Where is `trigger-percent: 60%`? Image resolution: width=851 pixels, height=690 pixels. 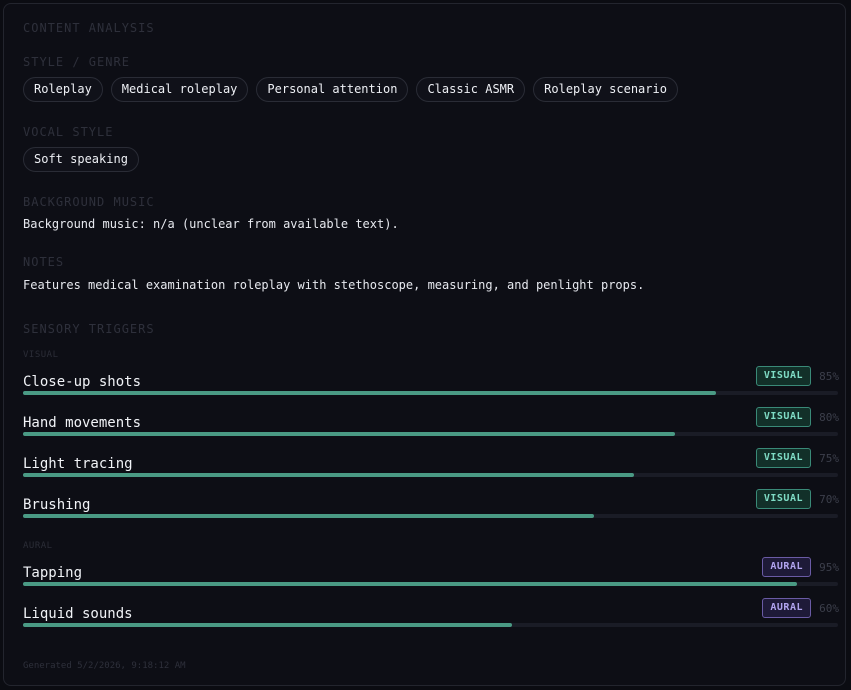 trigger-percent: 60% is located at coordinates (829, 608).